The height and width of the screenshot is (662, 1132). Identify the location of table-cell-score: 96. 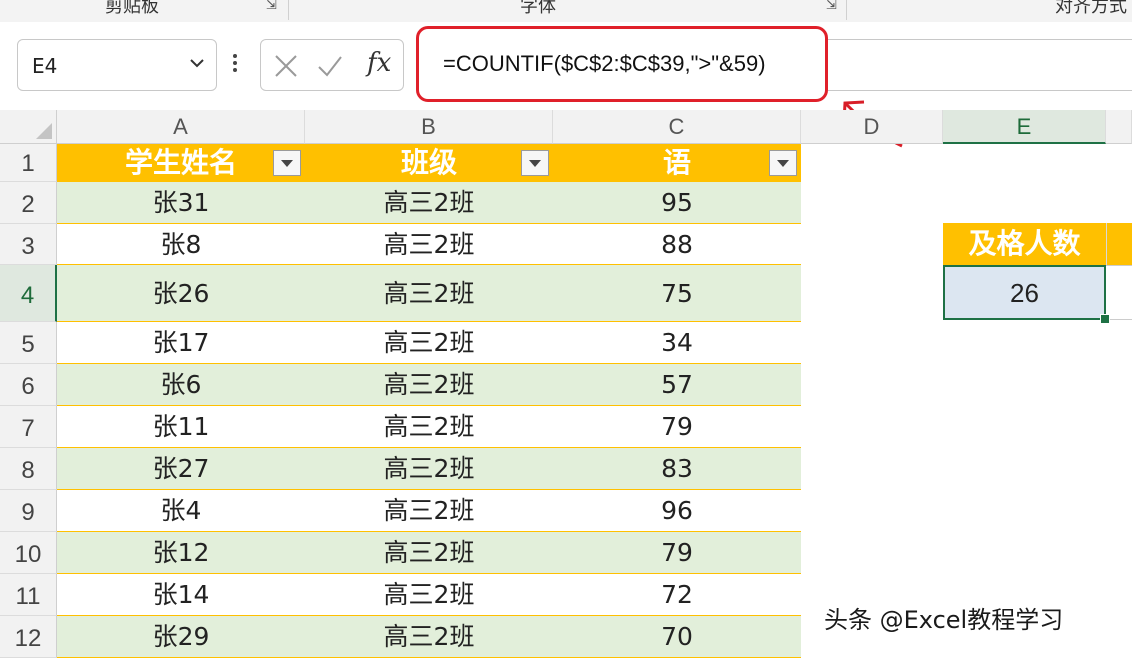
(677, 511).